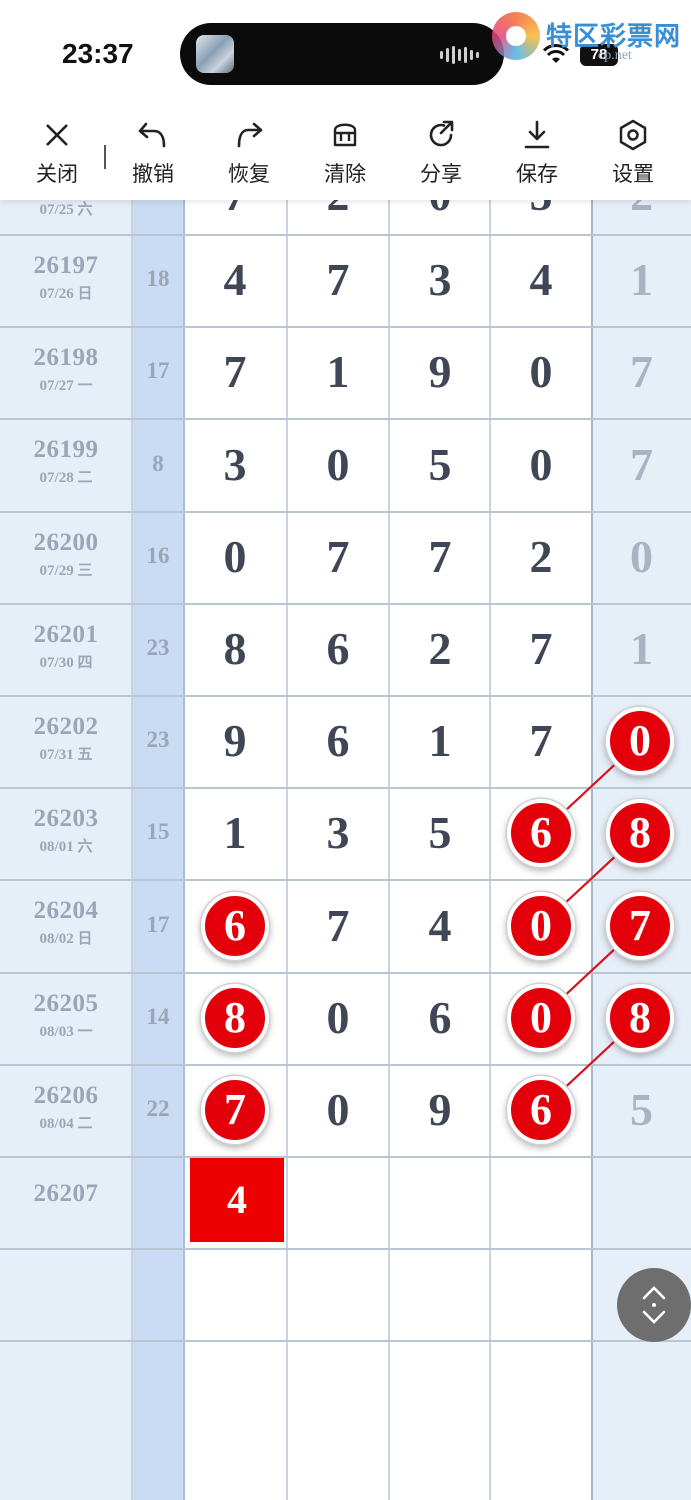  Describe the element at coordinates (158, 1108) in the screenshot. I see `sum-value: 22` at that location.